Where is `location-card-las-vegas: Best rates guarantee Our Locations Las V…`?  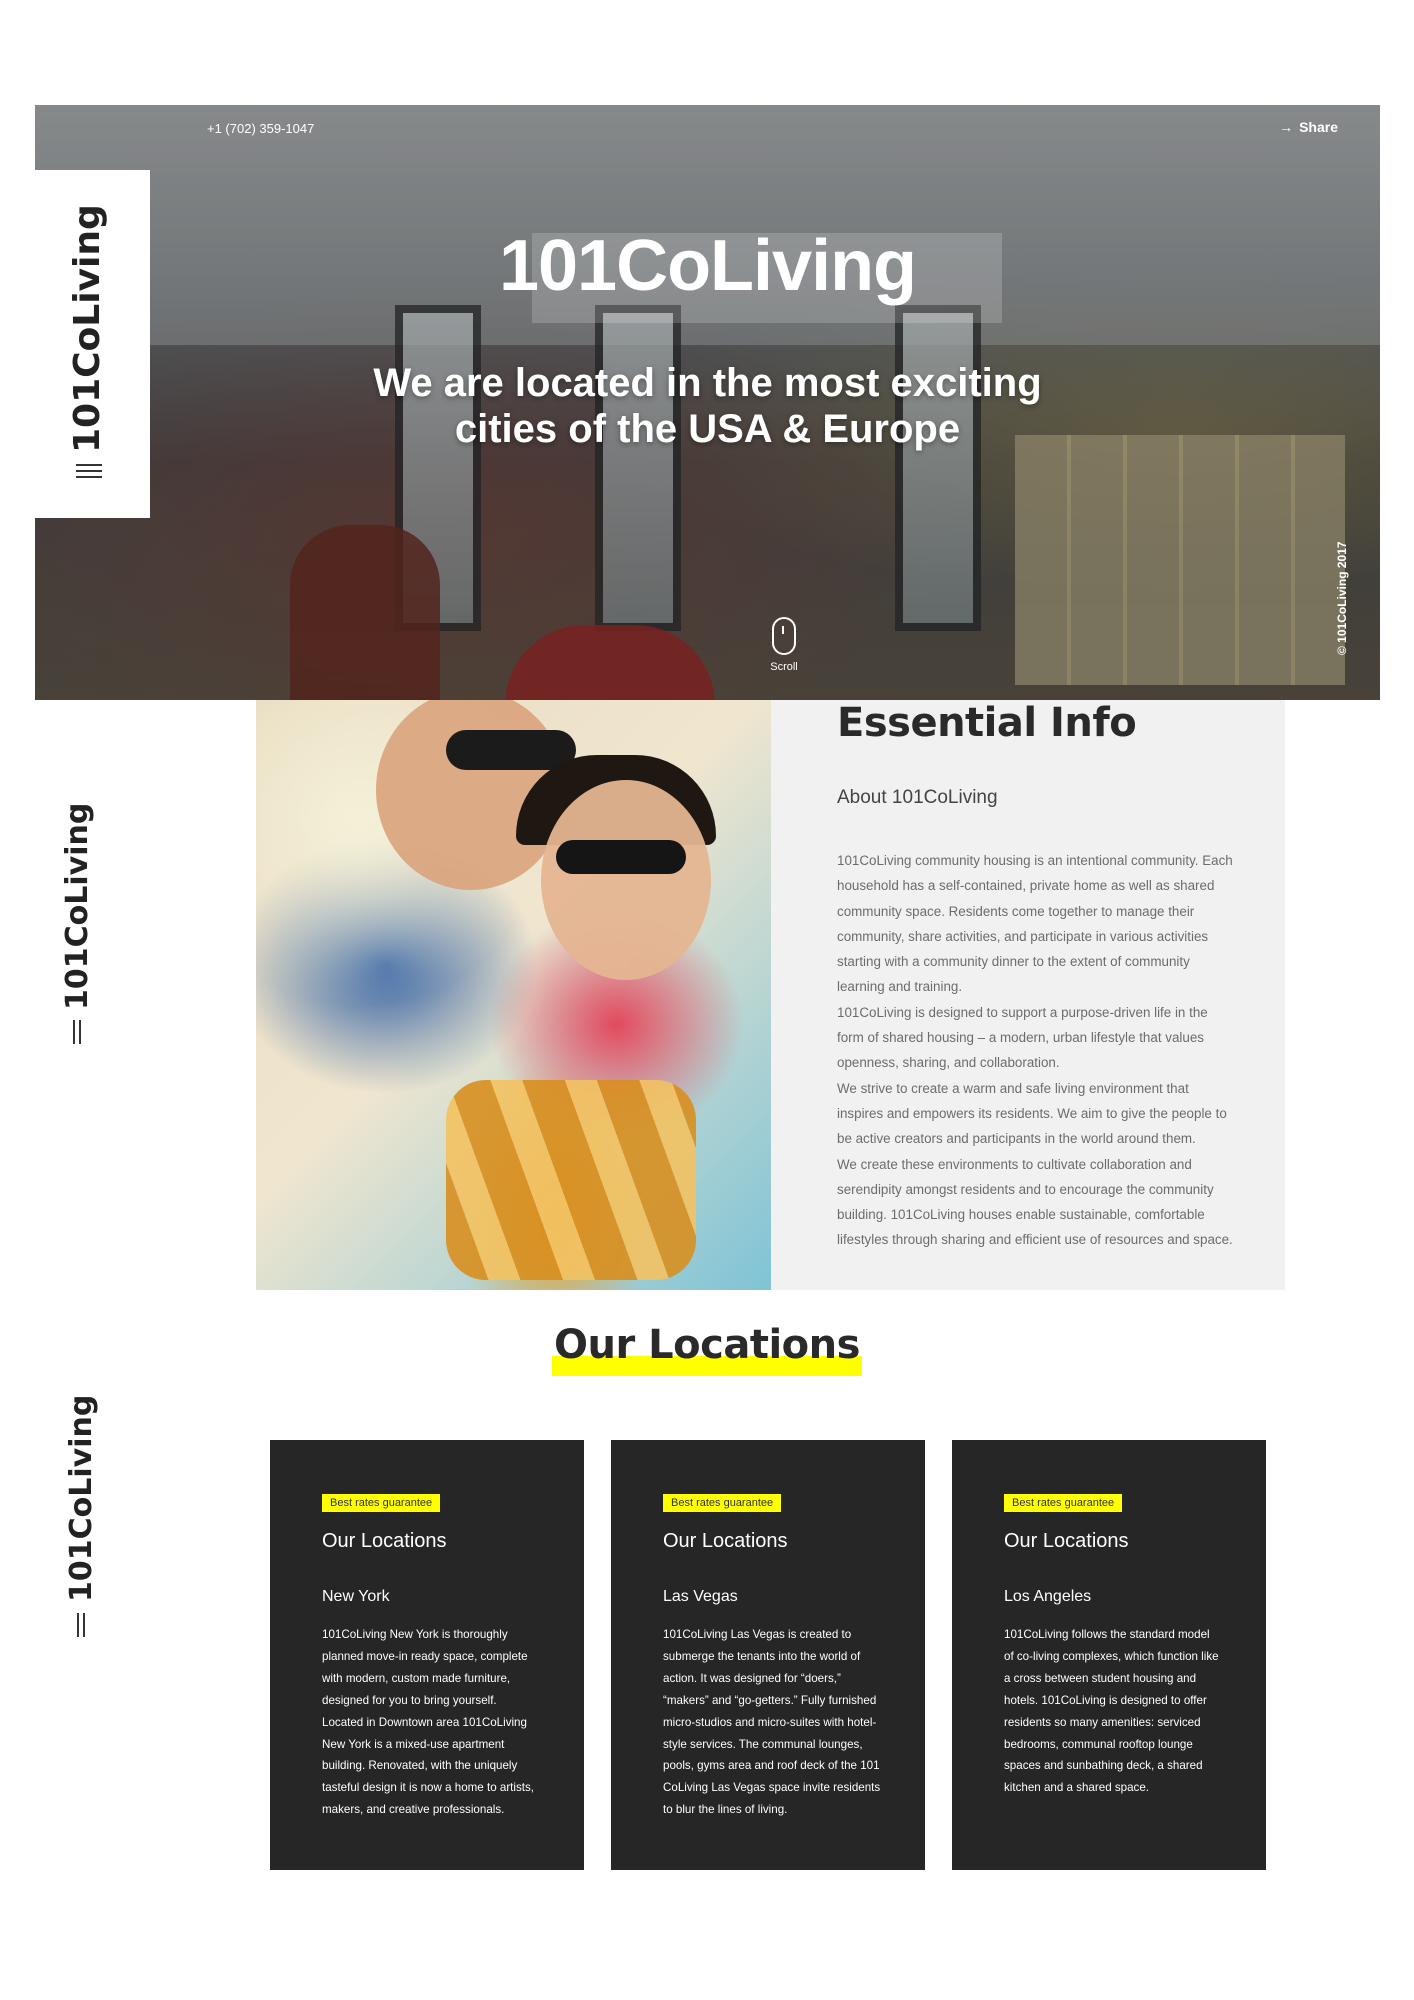
location-card-las-vegas: Best rates guarantee Our Locations Las V… is located at coordinates (768, 1655).